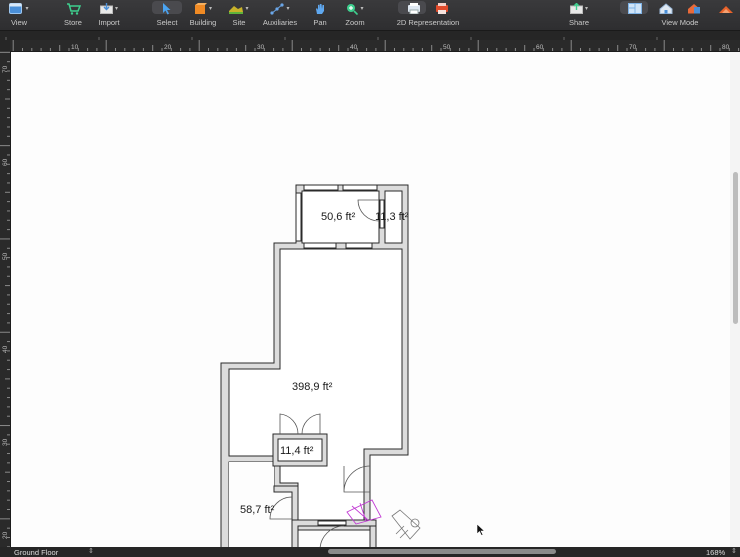 The image size is (740, 557). I want to click on room-area-label: 50,6 ft², so click(338, 217).